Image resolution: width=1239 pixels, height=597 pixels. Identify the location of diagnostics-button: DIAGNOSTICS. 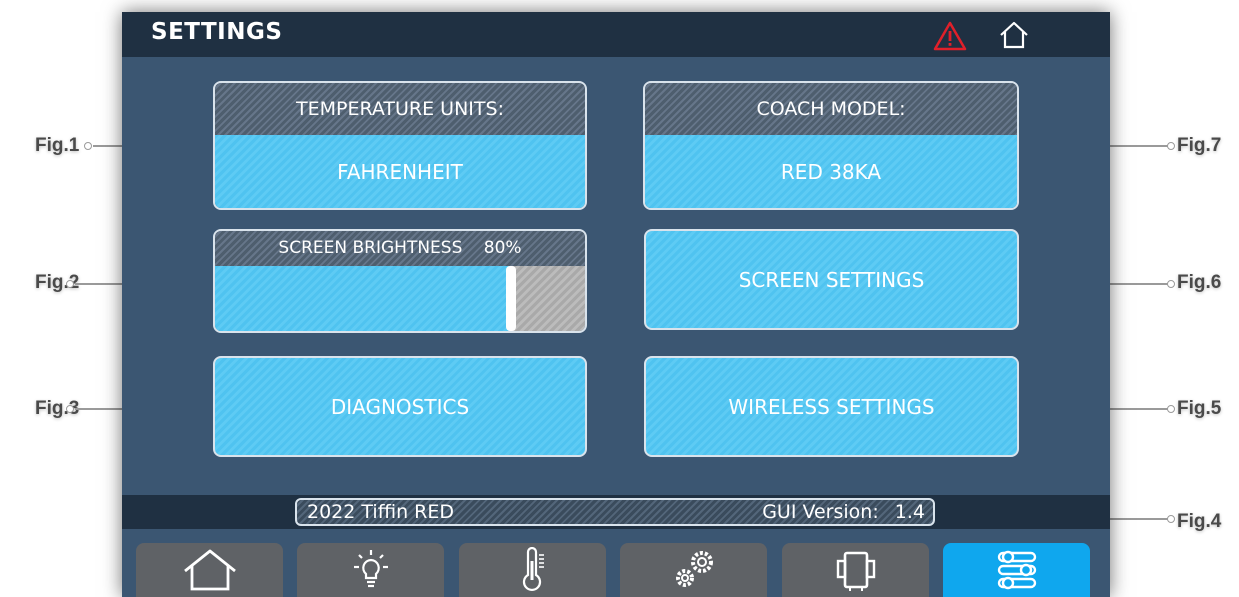
(400, 406).